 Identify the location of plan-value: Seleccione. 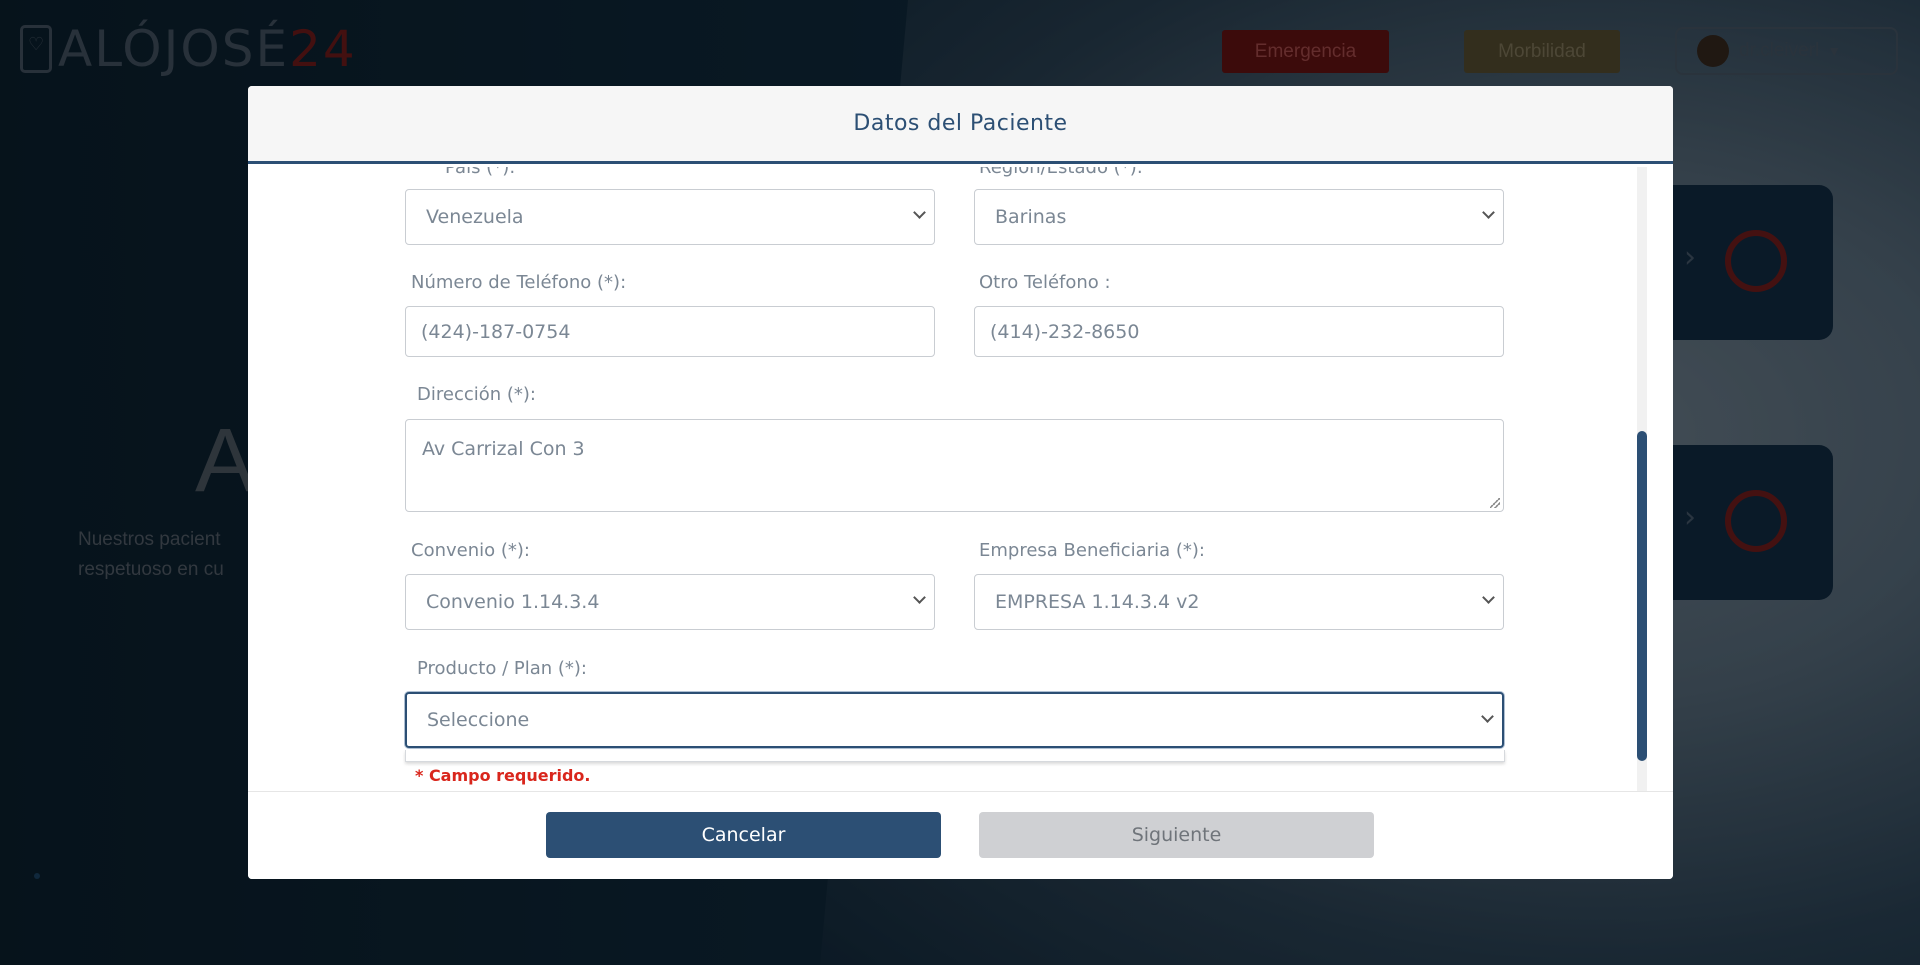
(478, 720).